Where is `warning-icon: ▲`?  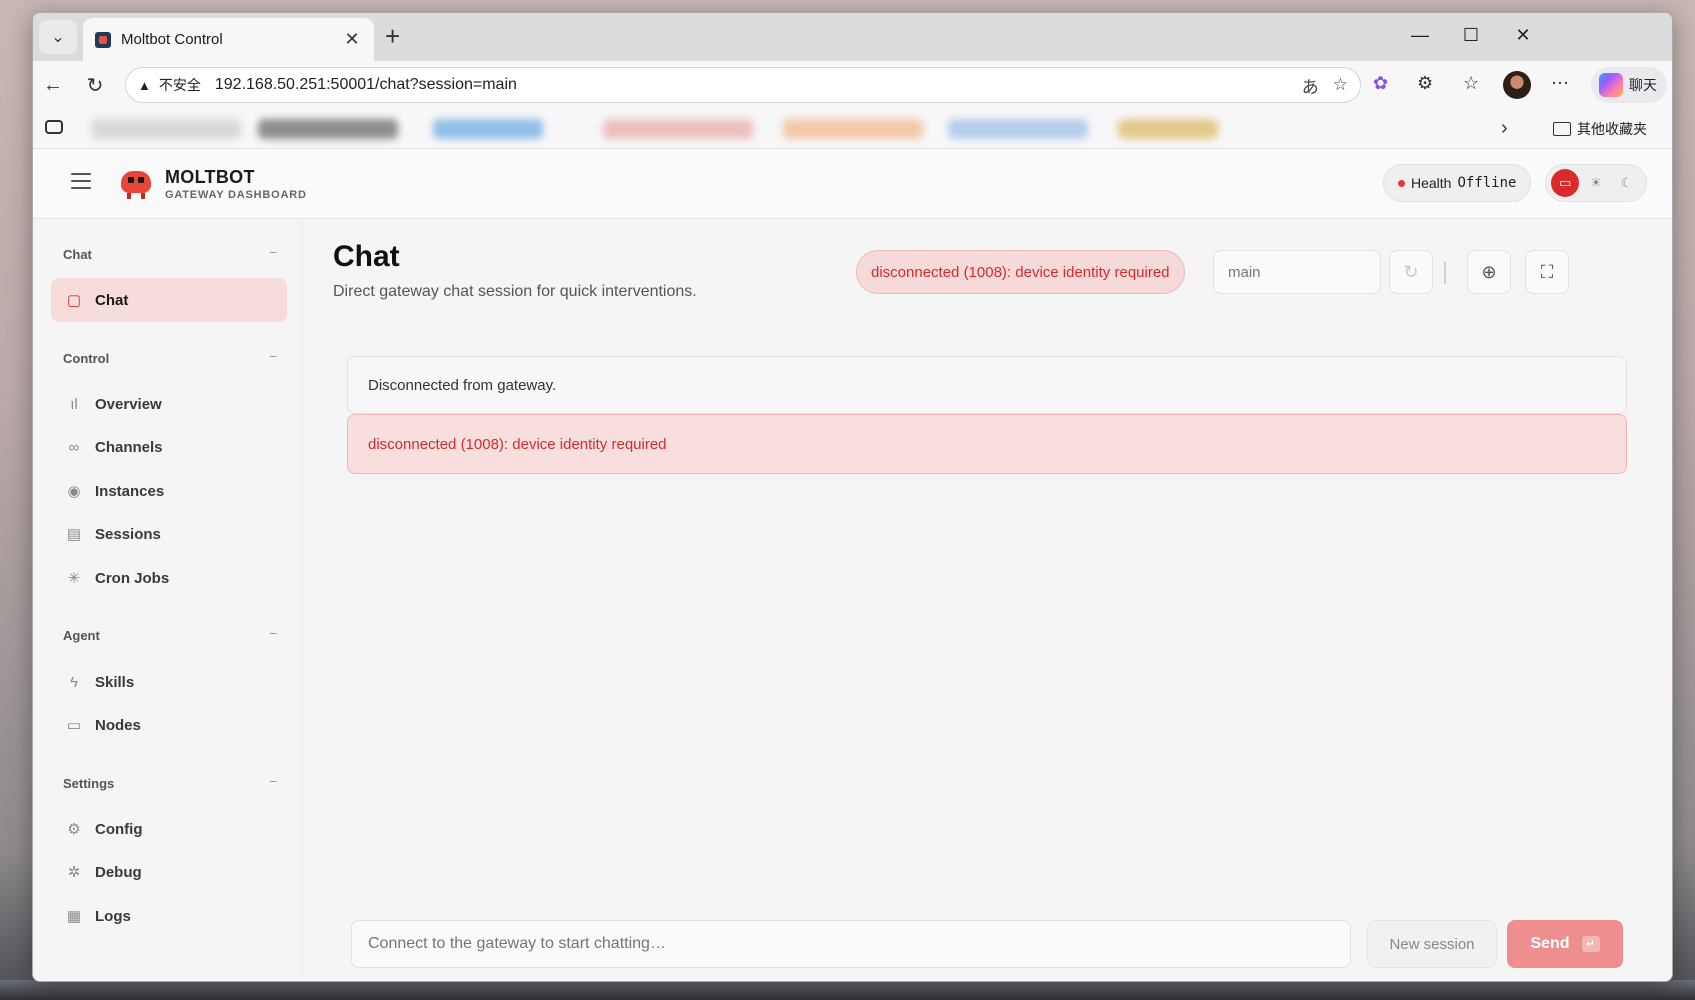 warning-icon: ▲ is located at coordinates (144, 85).